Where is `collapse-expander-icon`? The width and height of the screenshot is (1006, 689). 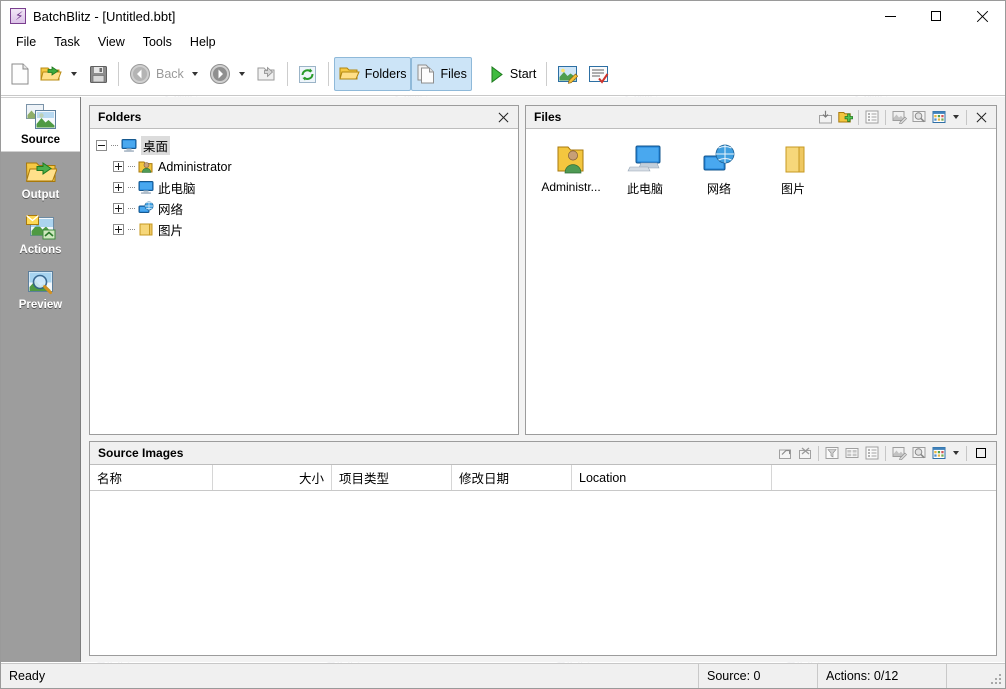
collapse-expander-icon is located at coordinates (101, 145).